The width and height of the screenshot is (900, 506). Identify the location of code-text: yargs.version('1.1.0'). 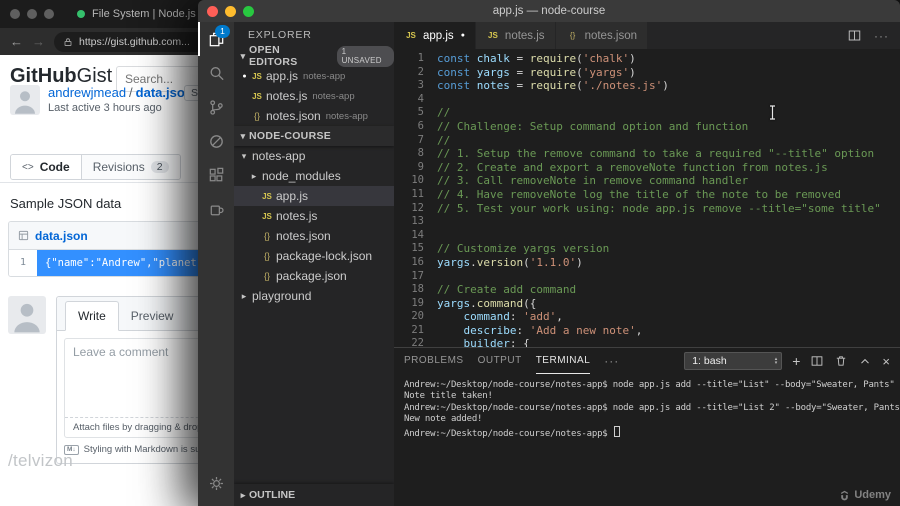
(510, 263).